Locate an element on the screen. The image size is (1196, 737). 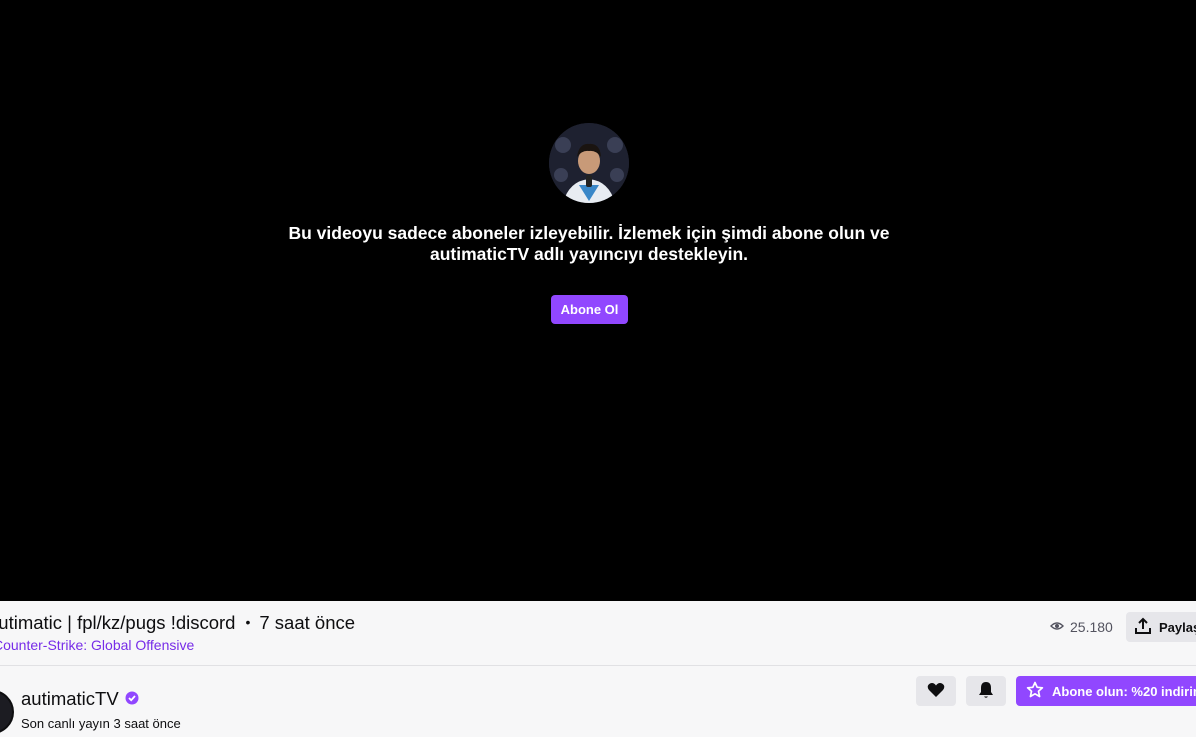
star-icon is located at coordinates (1035, 691).